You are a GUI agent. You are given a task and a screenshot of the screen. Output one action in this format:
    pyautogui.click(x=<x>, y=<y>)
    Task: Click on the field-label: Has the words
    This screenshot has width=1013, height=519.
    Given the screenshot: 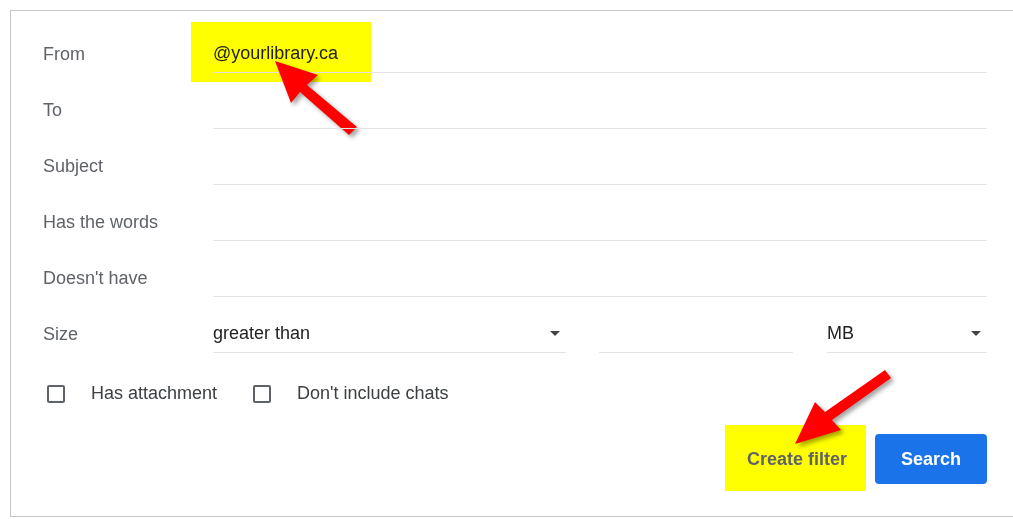 What is the action you would take?
    pyautogui.click(x=101, y=223)
    